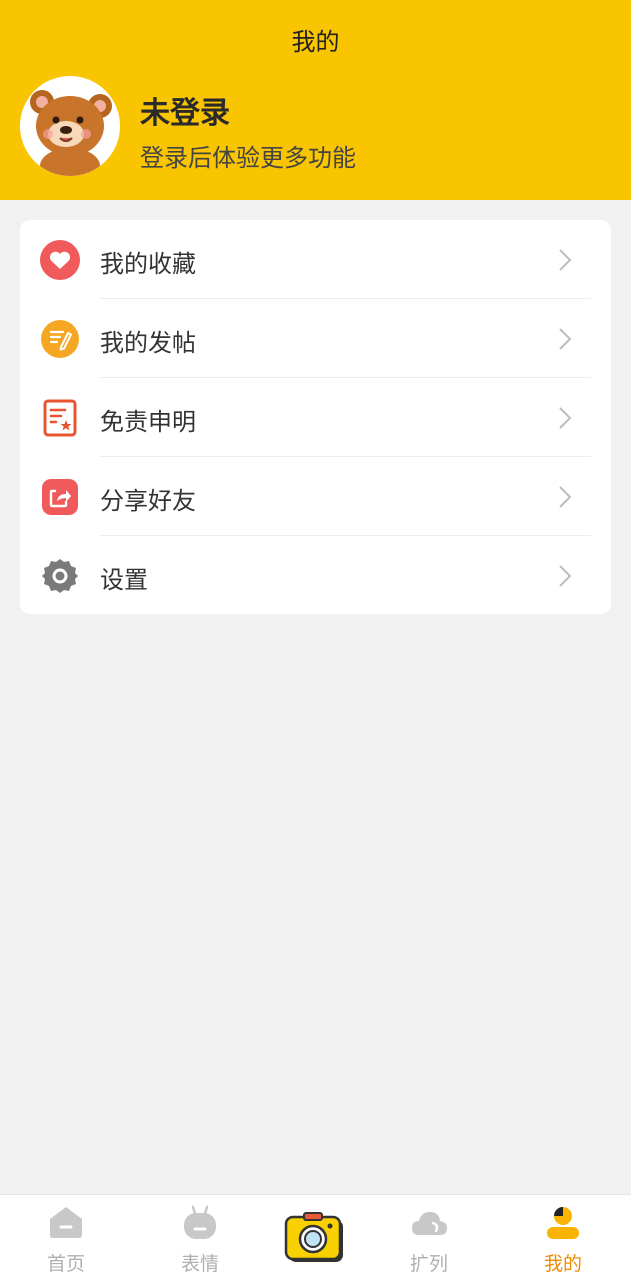 The height and width of the screenshot is (1280, 631). Describe the element at coordinates (563, 1223) in the screenshot. I see `profile-icon` at that location.